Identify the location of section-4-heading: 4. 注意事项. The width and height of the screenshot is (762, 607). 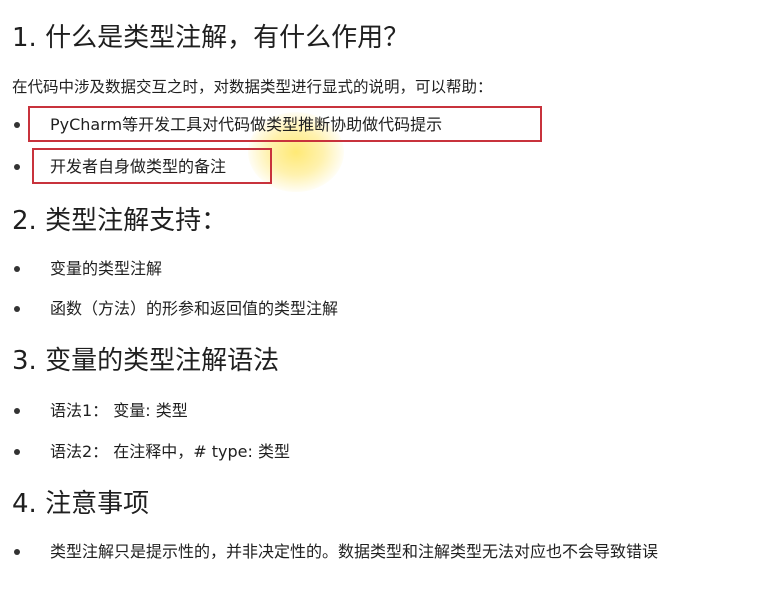
(81, 504).